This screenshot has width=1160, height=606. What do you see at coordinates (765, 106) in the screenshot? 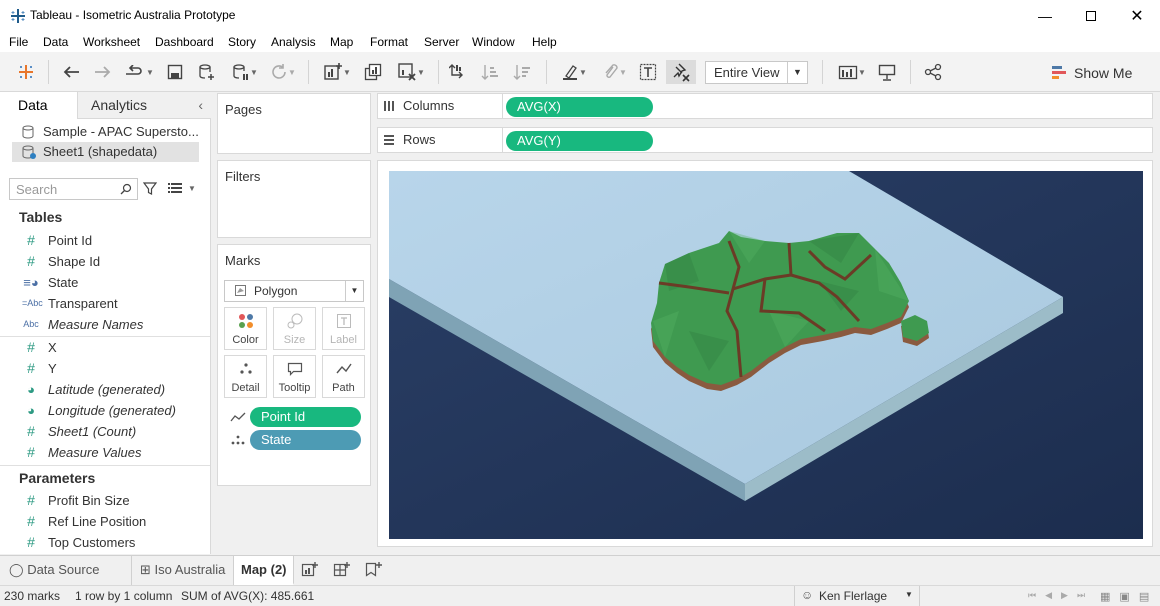
I see `columns-shelf: Columns AVG(X)` at bounding box center [765, 106].